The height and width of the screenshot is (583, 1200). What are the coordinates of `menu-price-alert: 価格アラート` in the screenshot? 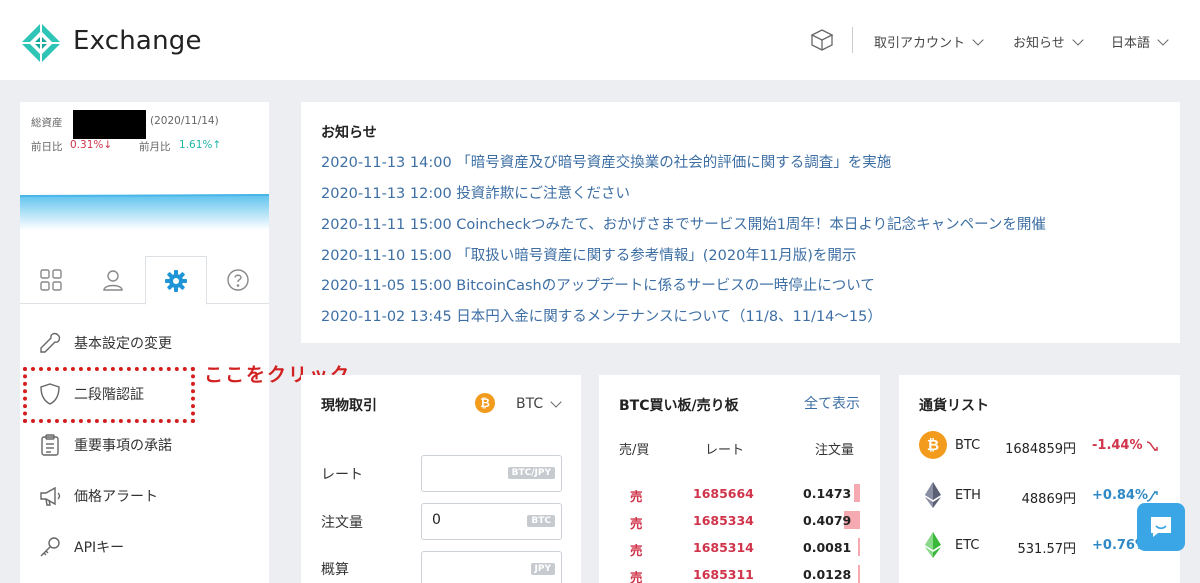 It's located at (98, 496).